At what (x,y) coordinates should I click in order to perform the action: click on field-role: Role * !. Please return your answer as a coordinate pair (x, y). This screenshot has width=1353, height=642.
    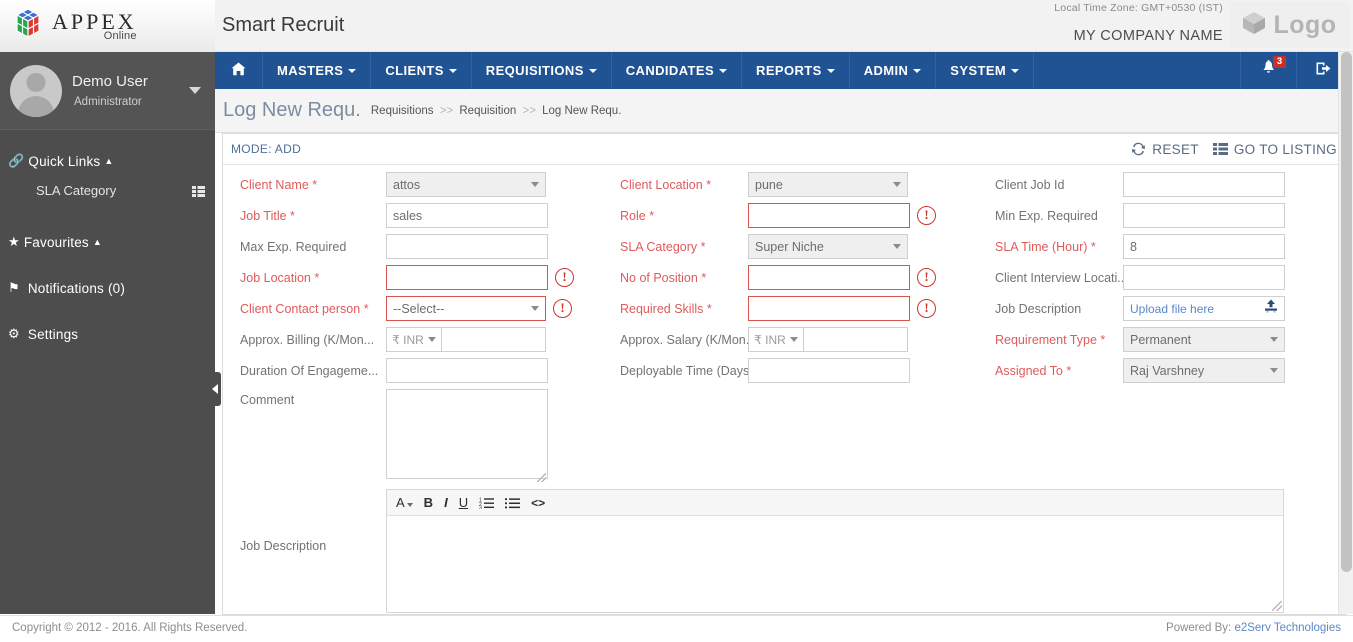
    Looking at the image, I should click on (790, 215).